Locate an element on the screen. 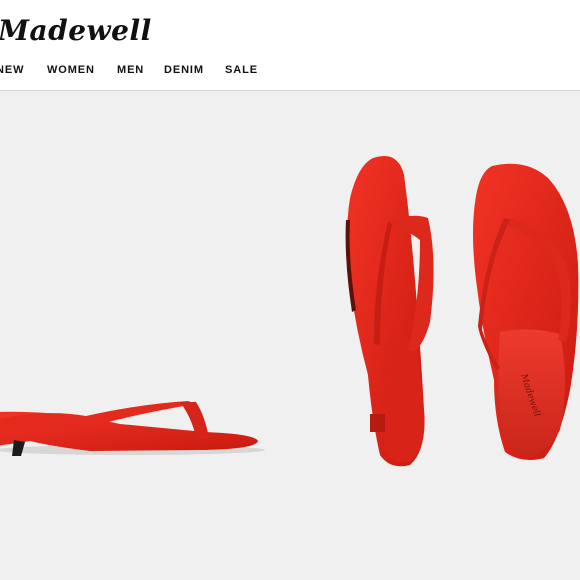 The width and height of the screenshot is (580, 580). nav-item-denim: DENIM is located at coordinates (184, 70).